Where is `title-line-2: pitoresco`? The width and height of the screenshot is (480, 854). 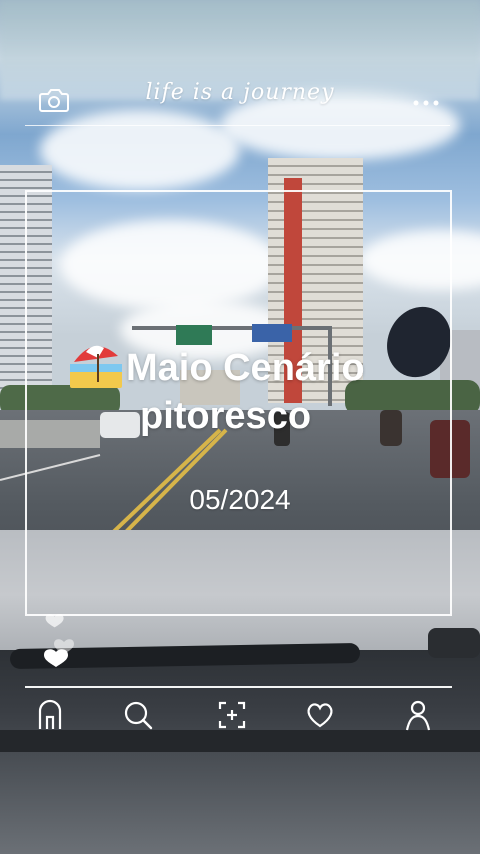
title-line-2: pitoresco is located at coordinates (226, 416).